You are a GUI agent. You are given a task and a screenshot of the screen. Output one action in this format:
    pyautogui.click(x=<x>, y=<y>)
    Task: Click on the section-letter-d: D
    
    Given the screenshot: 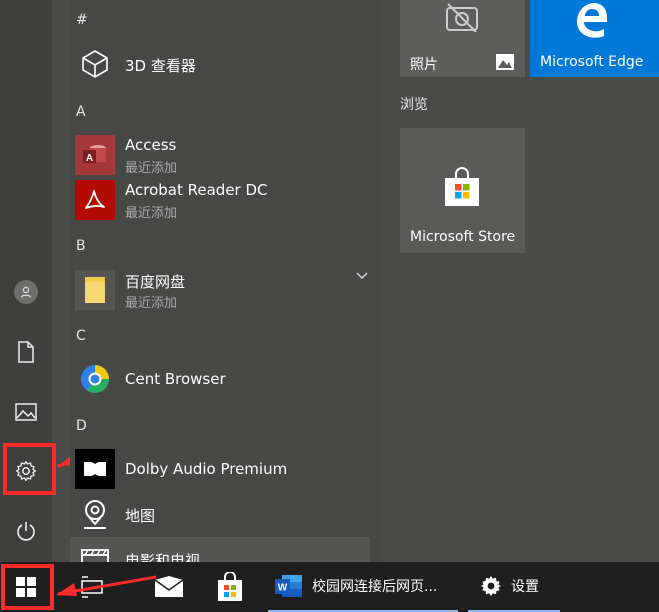 What is the action you would take?
    pyautogui.click(x=81, y=426)
    